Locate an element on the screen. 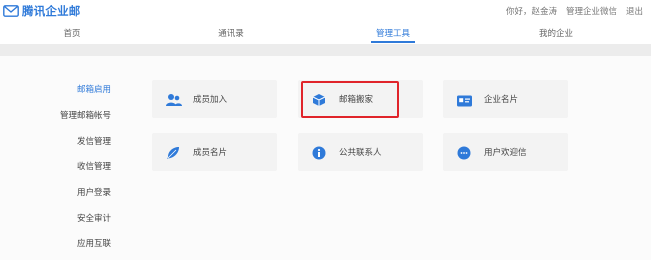 The height and width of the screenshot is (260, 651). tool-label: 用户欢迎信 is located at coordinates (505, 153).